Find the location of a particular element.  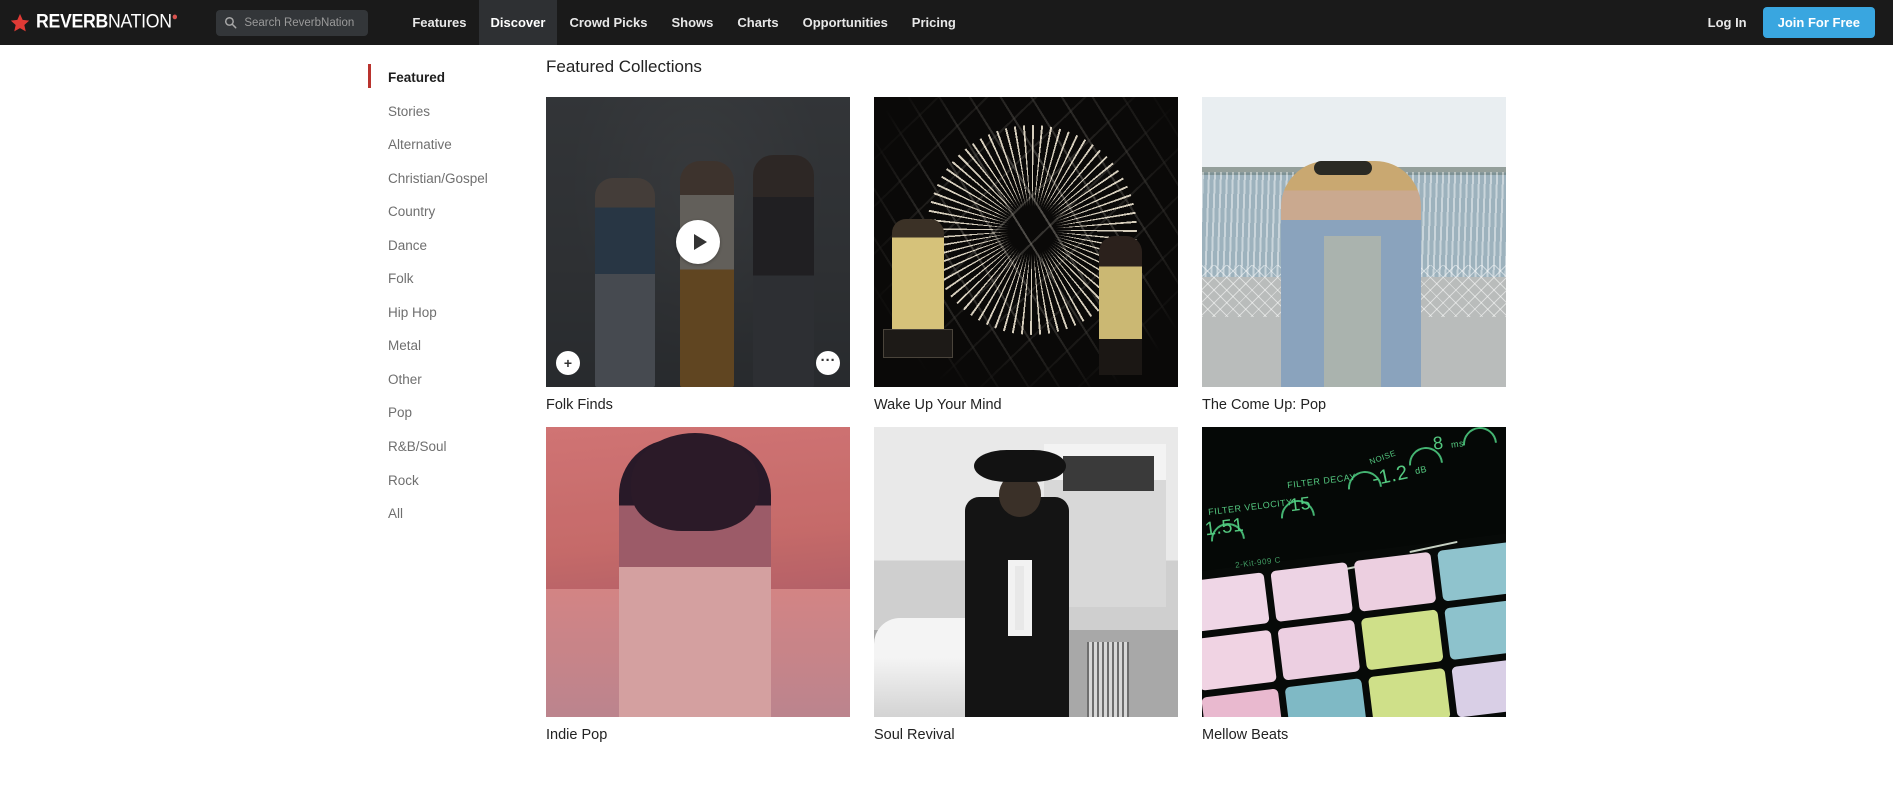

sidebar-item-other: Other is located at coordinates (457, 380).